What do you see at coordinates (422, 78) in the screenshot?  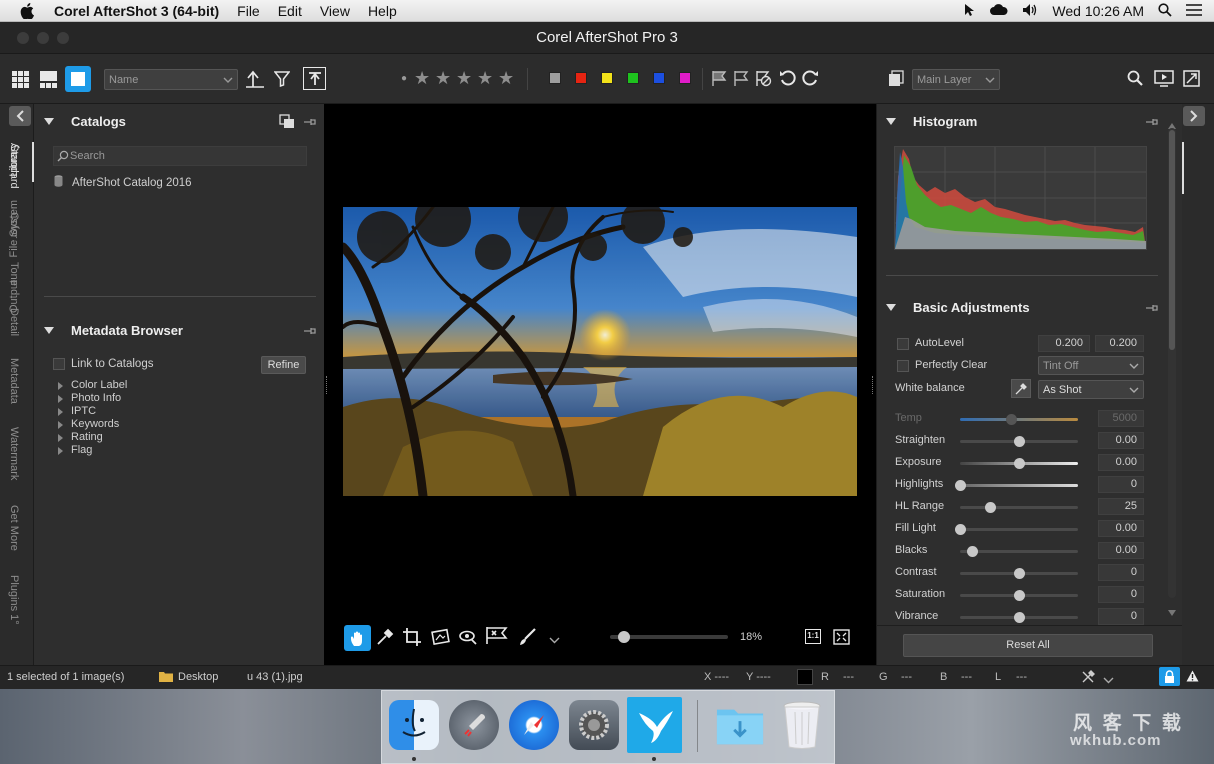 I see `star-1-icon: ★` at bounding box center [422, 78].